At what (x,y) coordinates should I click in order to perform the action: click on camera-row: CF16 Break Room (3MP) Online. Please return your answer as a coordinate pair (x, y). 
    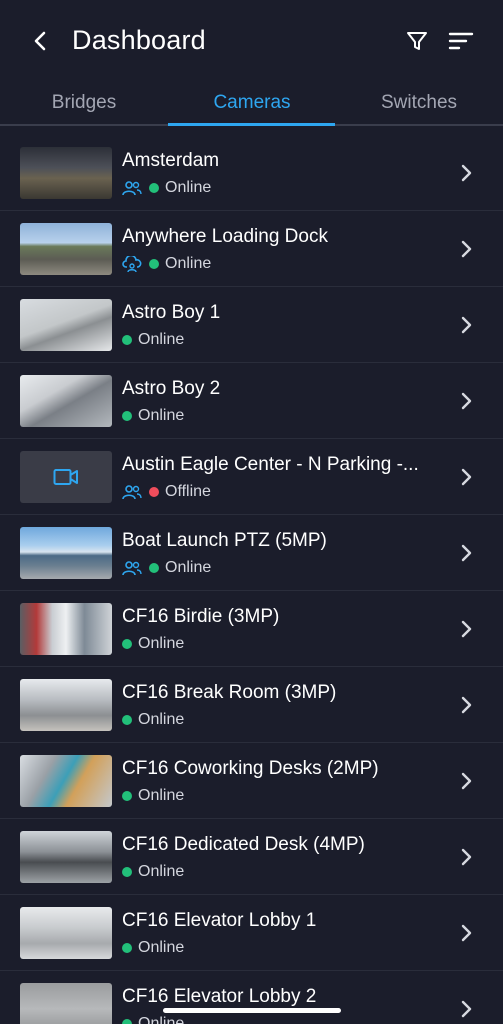
    Looking at the image, I should click on (251, 705).